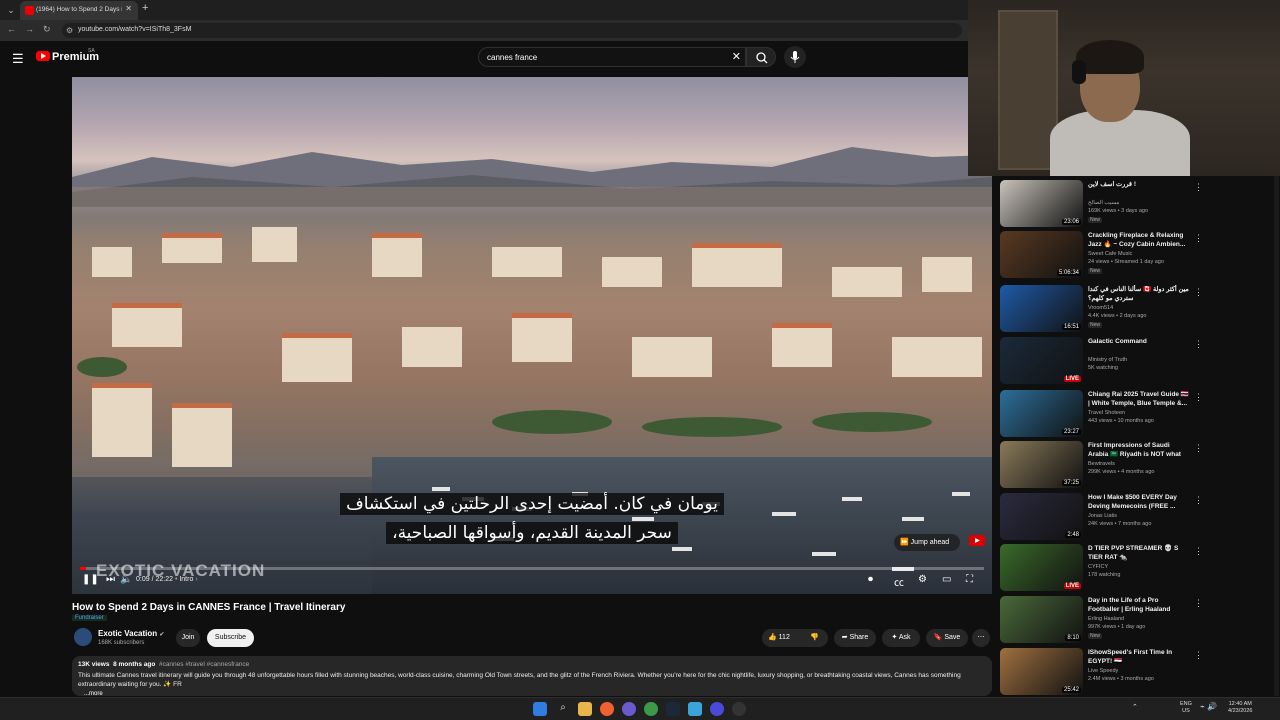 The height and width of the screenshot is (720, 1280). I want to click on video-thumbnail: 37:25, so click(1041, 464).